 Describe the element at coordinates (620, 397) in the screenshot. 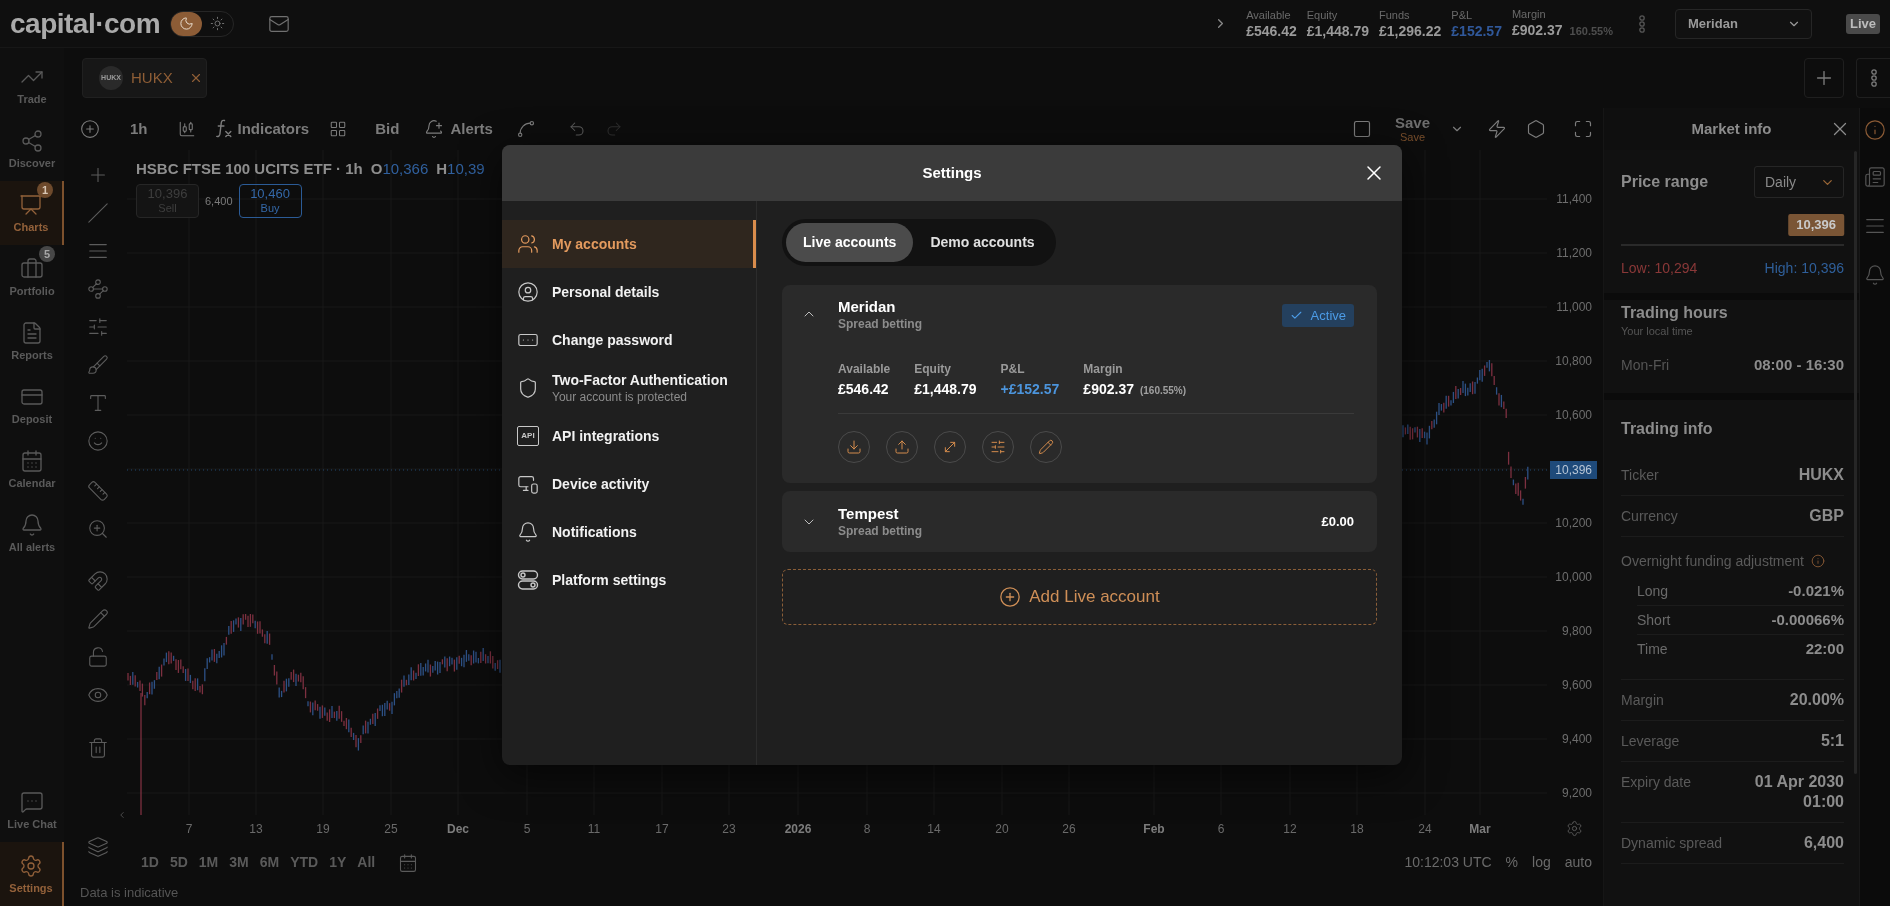

I see `nav-subtitle: Your account is protected` at that location.